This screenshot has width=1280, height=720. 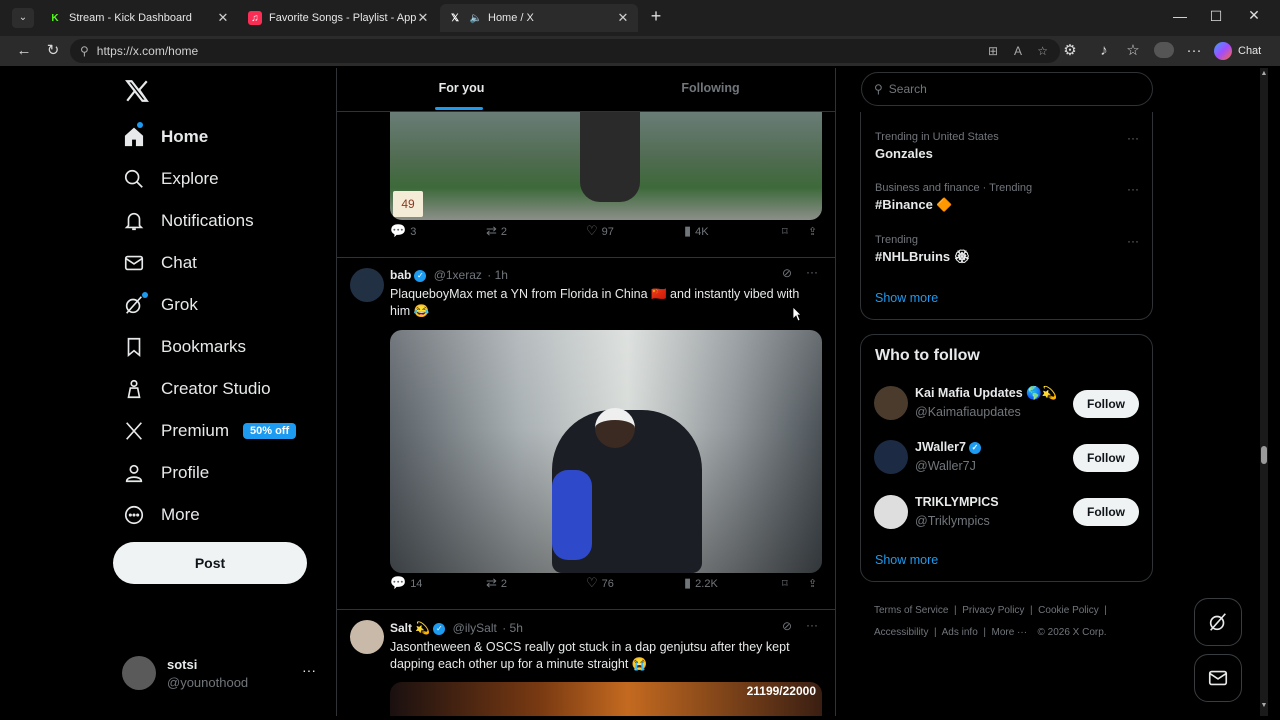 I want to click on follow-suggestion-name: TRIKLYMPICS, so click(x=957, y=502).